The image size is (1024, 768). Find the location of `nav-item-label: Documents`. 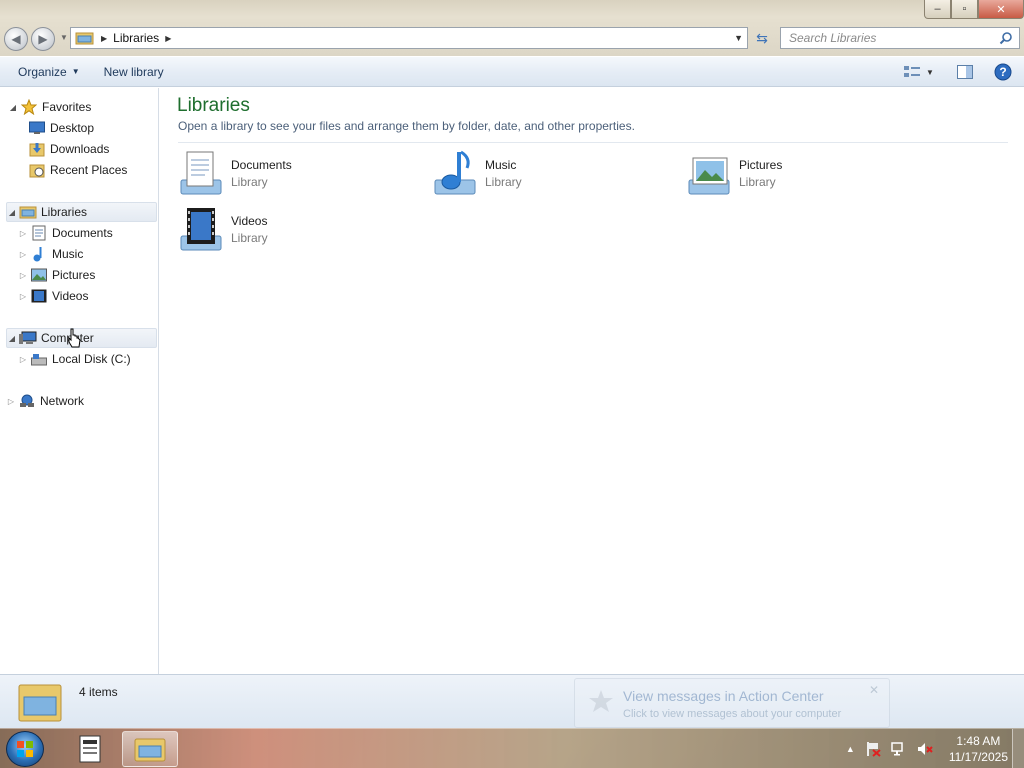

nav-item-label: Documents is located at coordinates (82, 233).